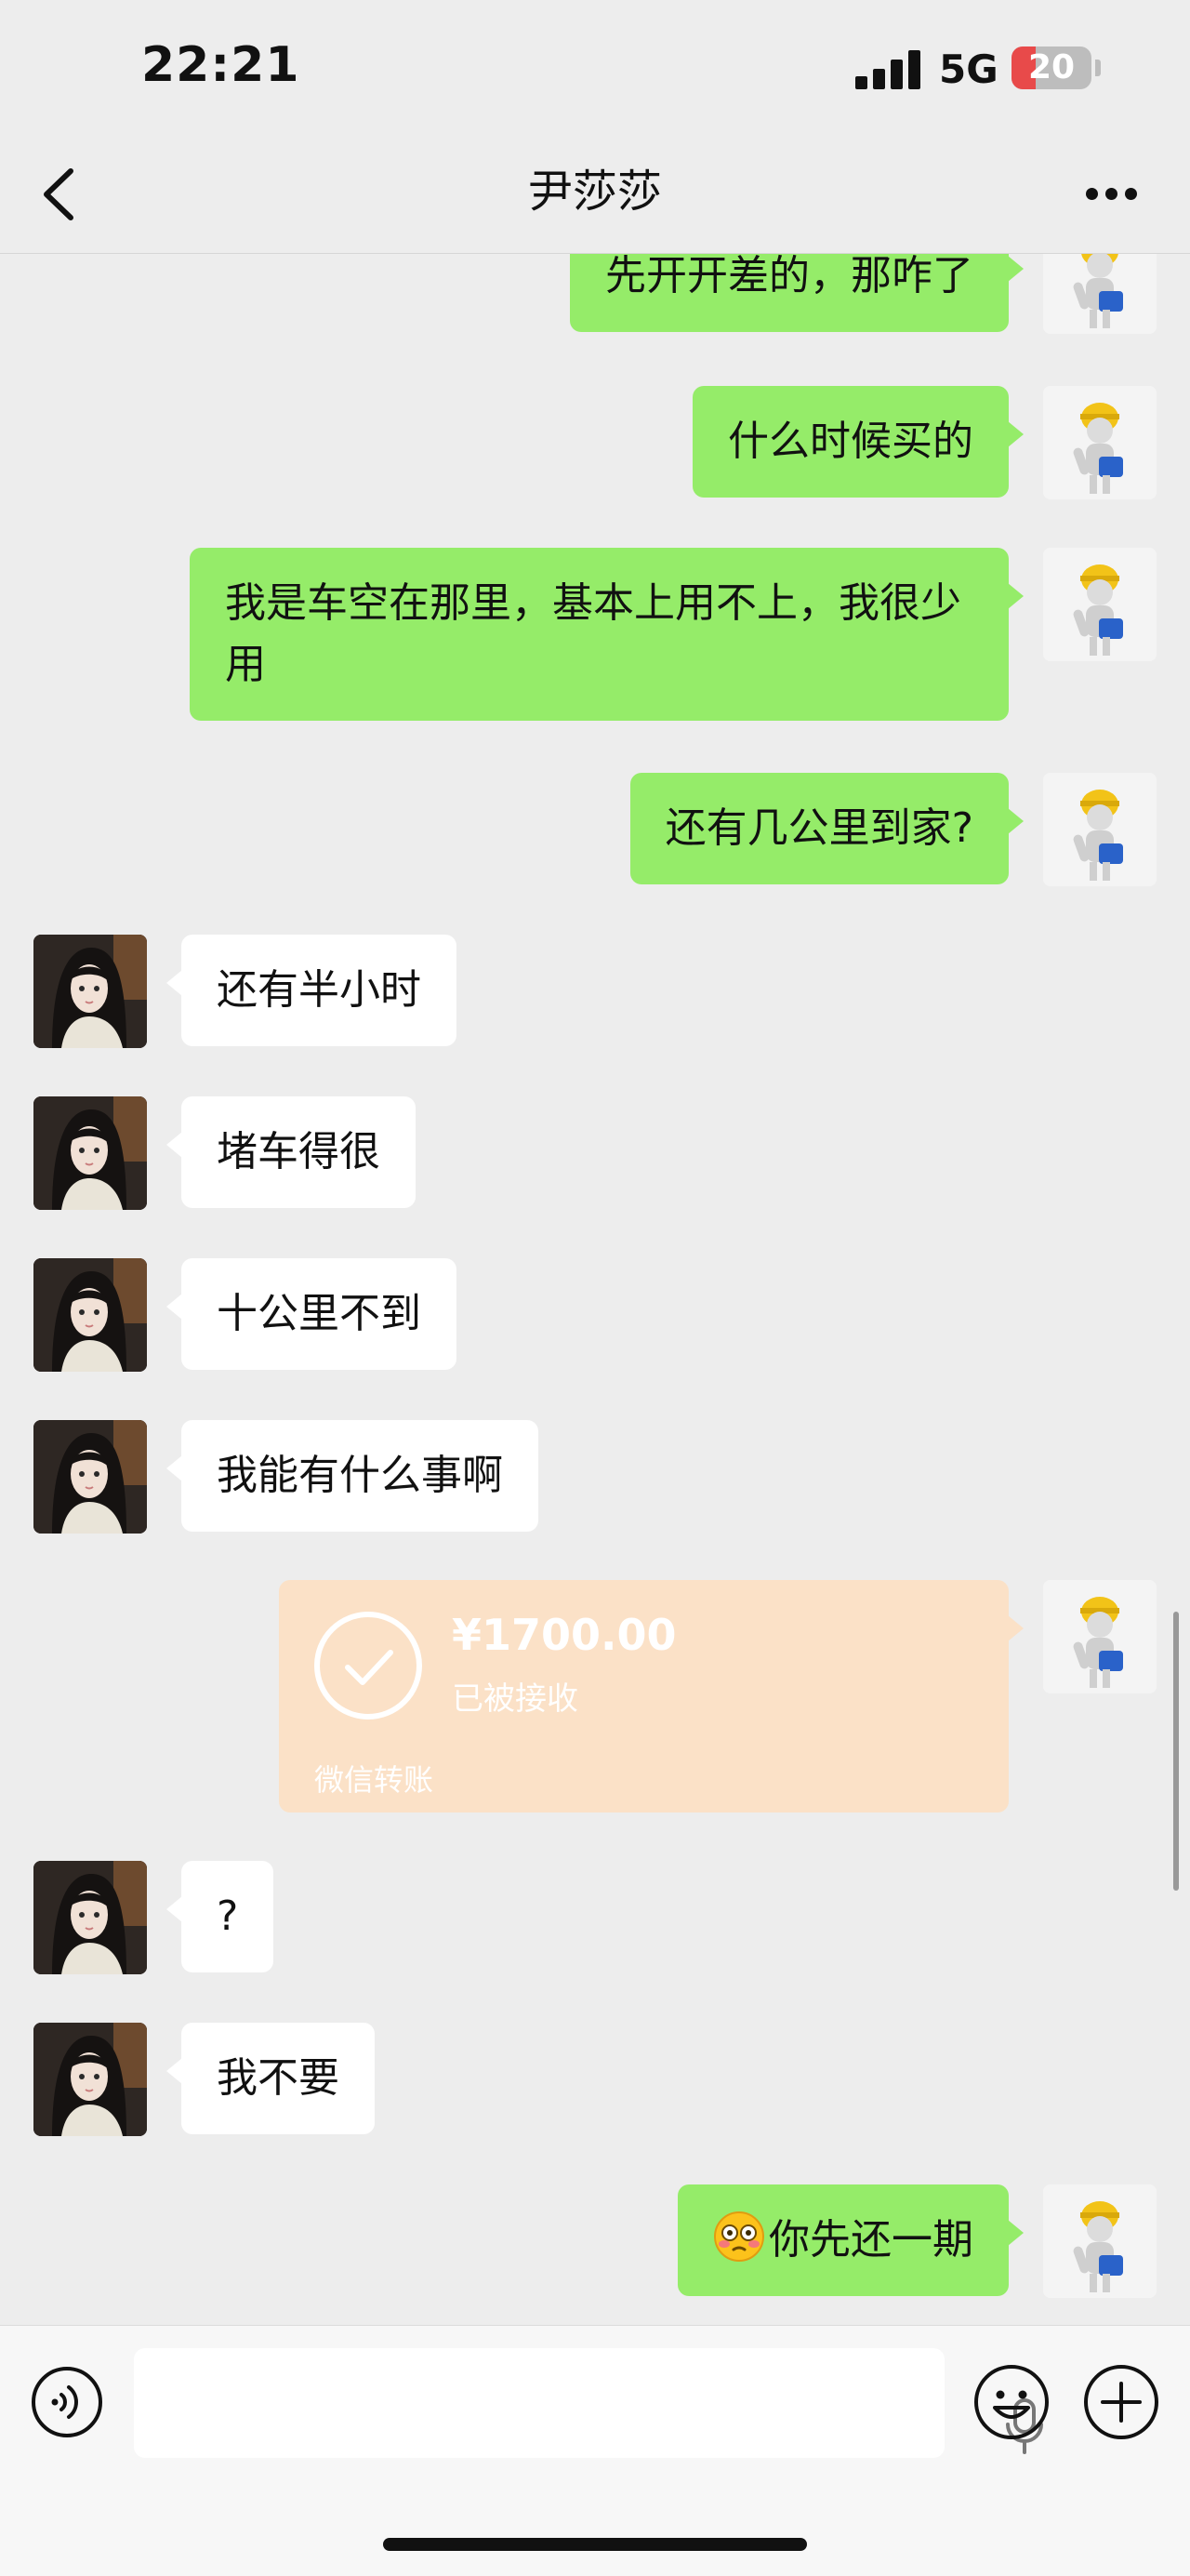 This screenshot has width=1190, height=2576. What do you see at coordinates (595, 69) in the screenshot?
I see `status-bar: 22:21 5G 20` at bounding box center [595, 69].